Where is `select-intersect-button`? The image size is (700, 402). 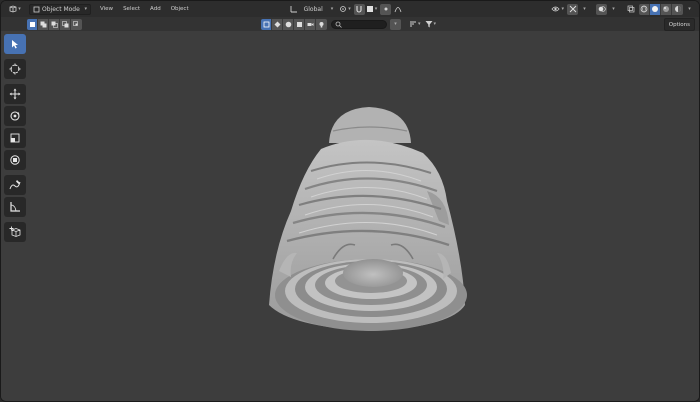 select-intersect-button is located at coordinates (76, 24).